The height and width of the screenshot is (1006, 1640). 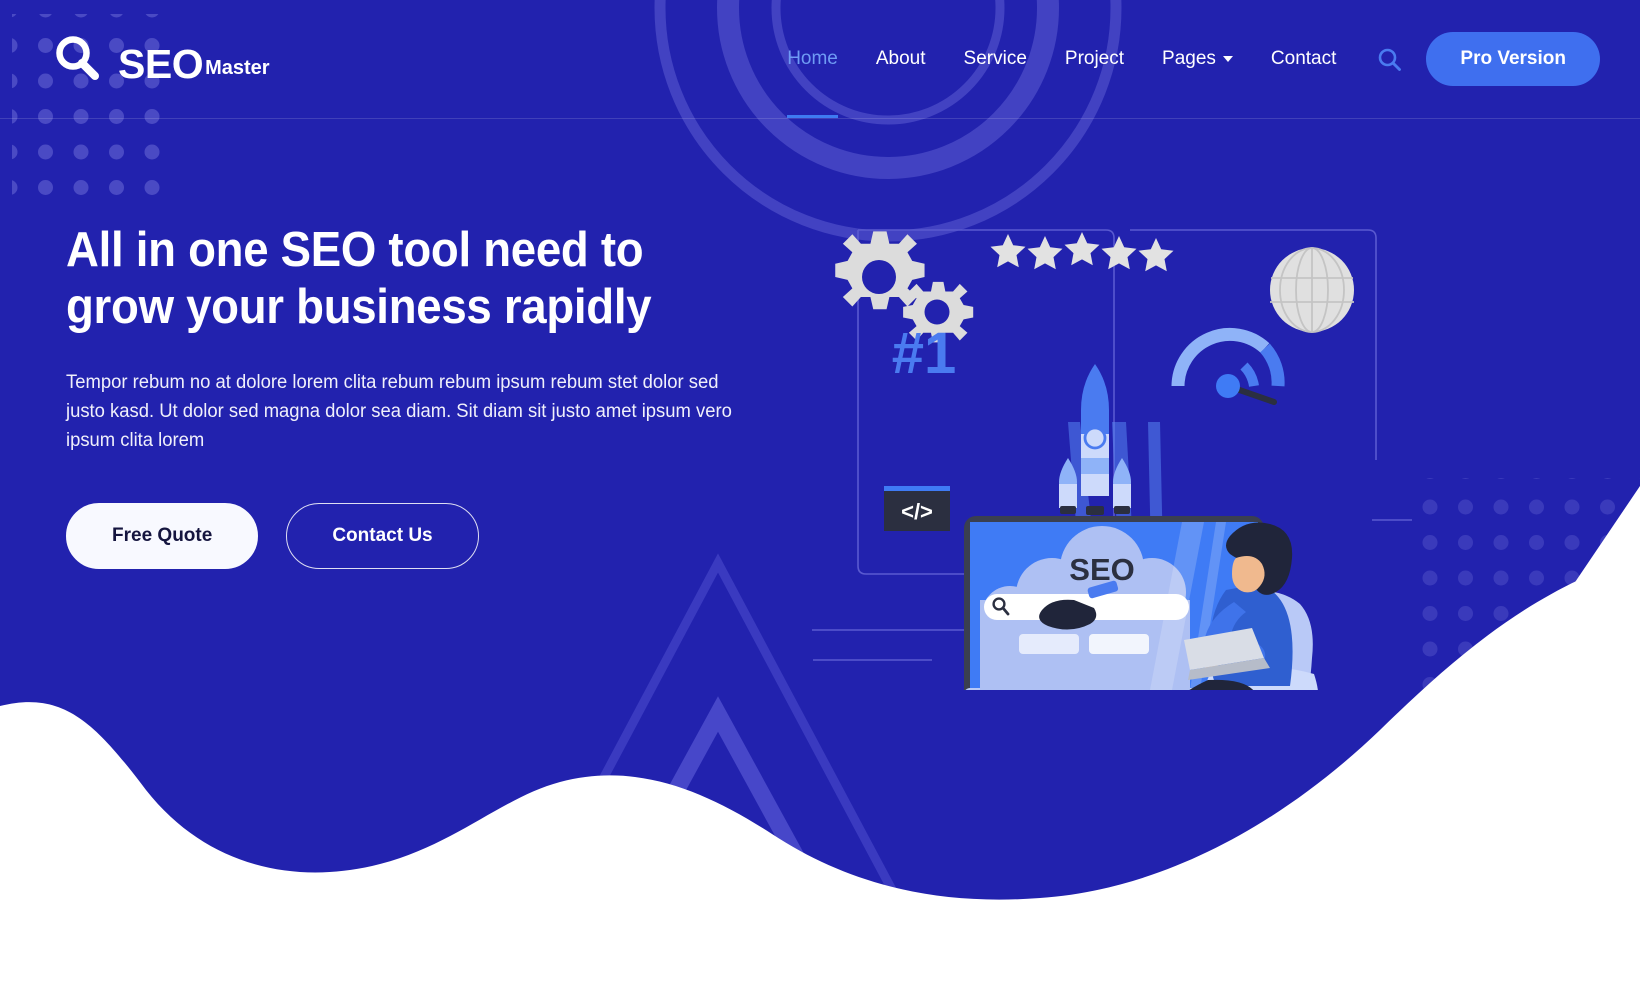 What do you see at coordinates (1082, 252) in the screenshot?
I see `star-rating` at bounding box center [1082, 252].